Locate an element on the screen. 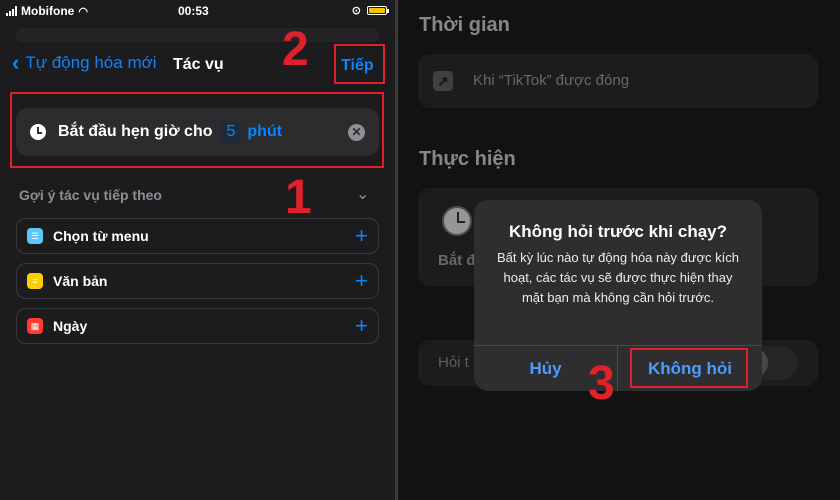 Image resolution: width=840 pixels, height=500 pixels. suggestion-row-text: ≡ Văn bản + is located at coordinates (197, 281).